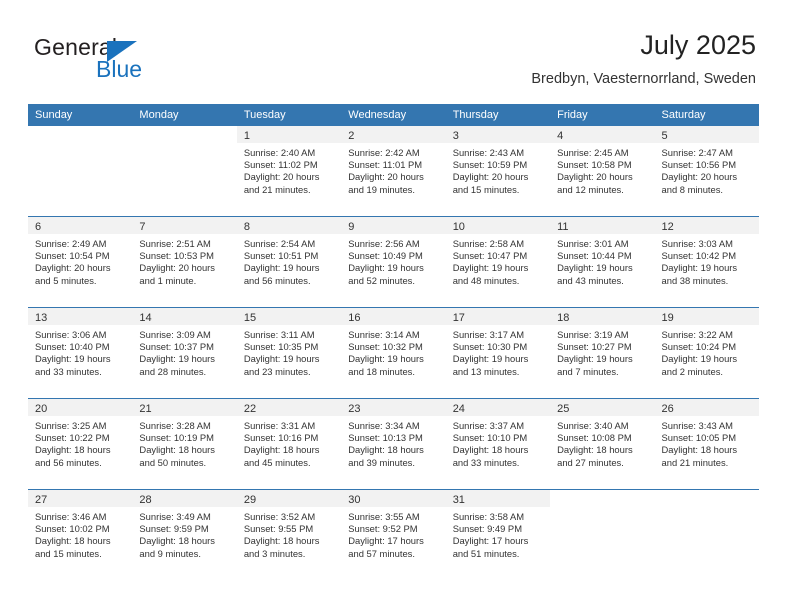  I want to click on day-number-band: 31, so click(498, 498).